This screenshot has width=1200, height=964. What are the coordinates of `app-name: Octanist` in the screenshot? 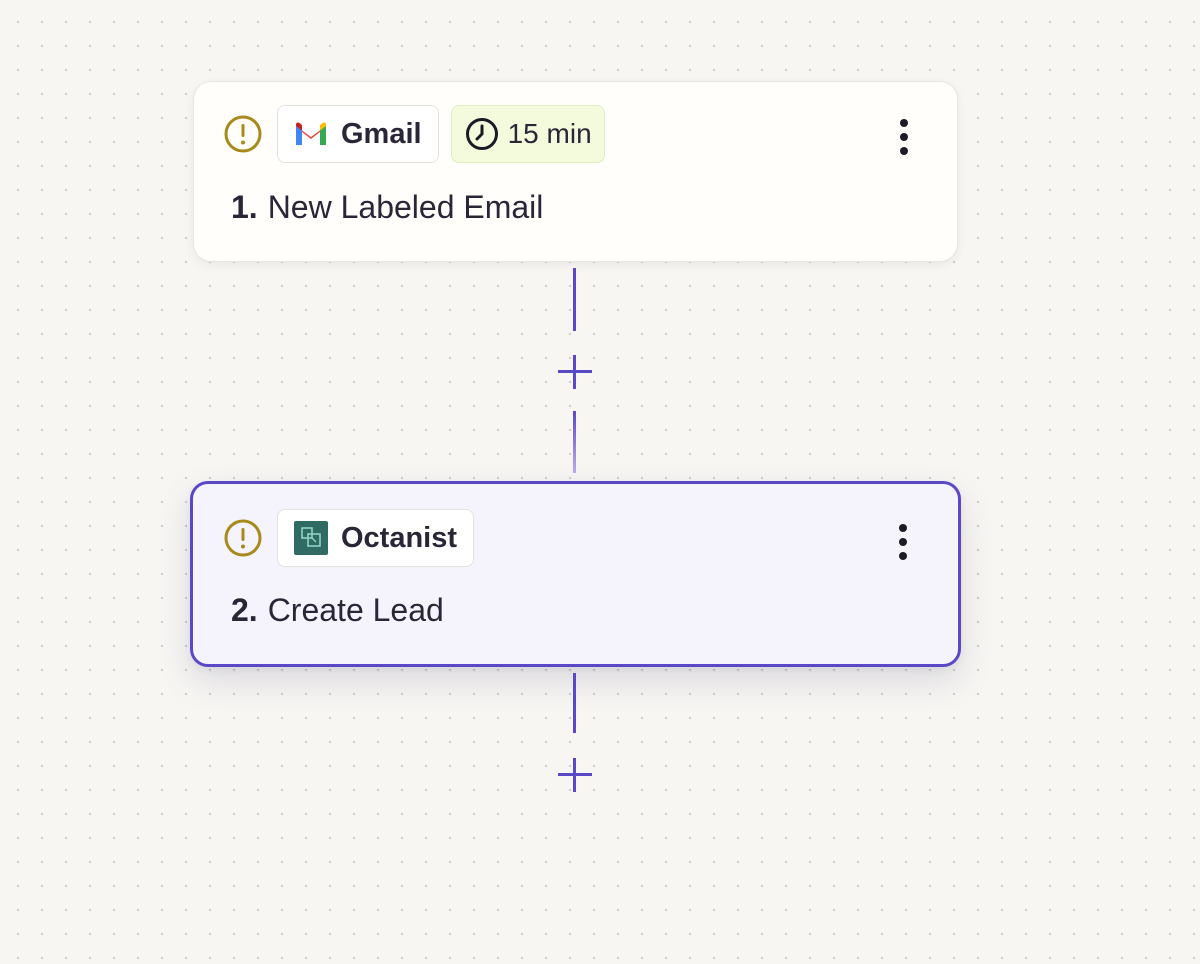 It's located at (399, 537).